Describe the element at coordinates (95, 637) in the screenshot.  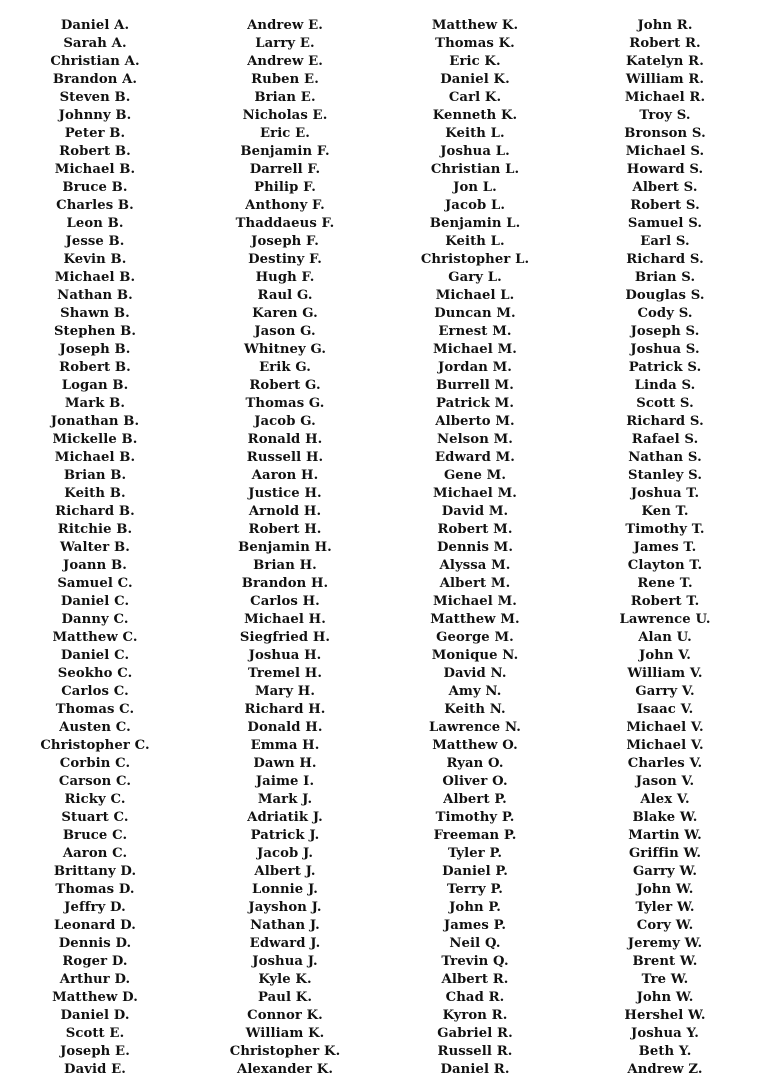
I see `name-entry: Matthew C.` at that location.